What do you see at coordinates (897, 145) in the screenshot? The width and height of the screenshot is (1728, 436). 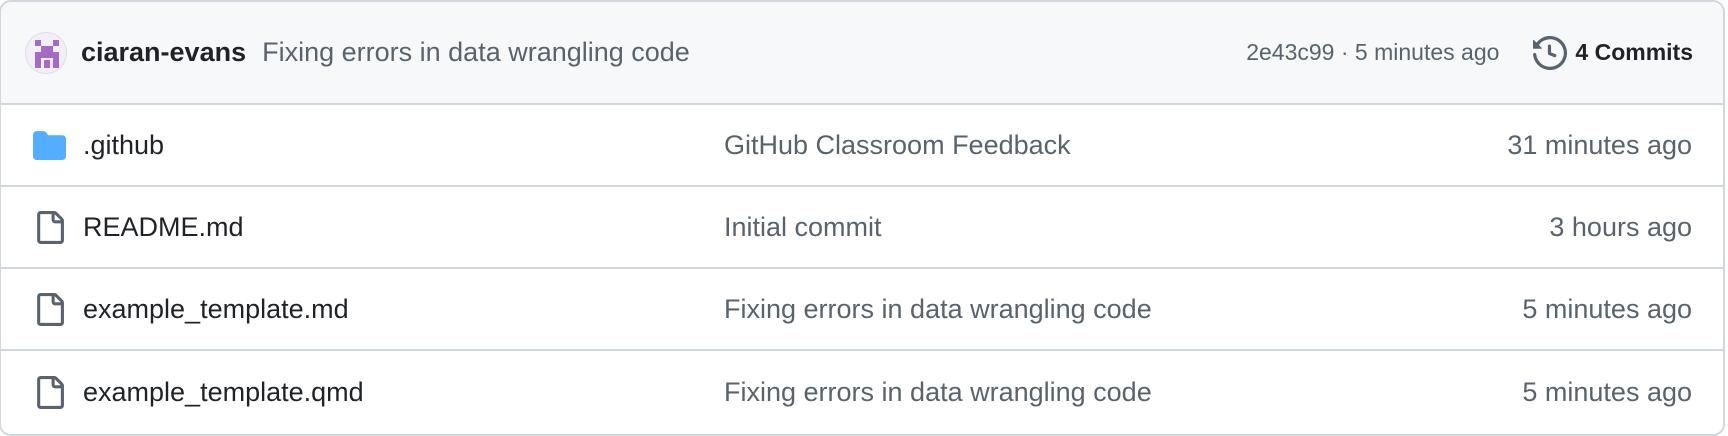 I see `file-commit-message-link: GitHub Classroom Feedback` at bounding box center [897, 145].